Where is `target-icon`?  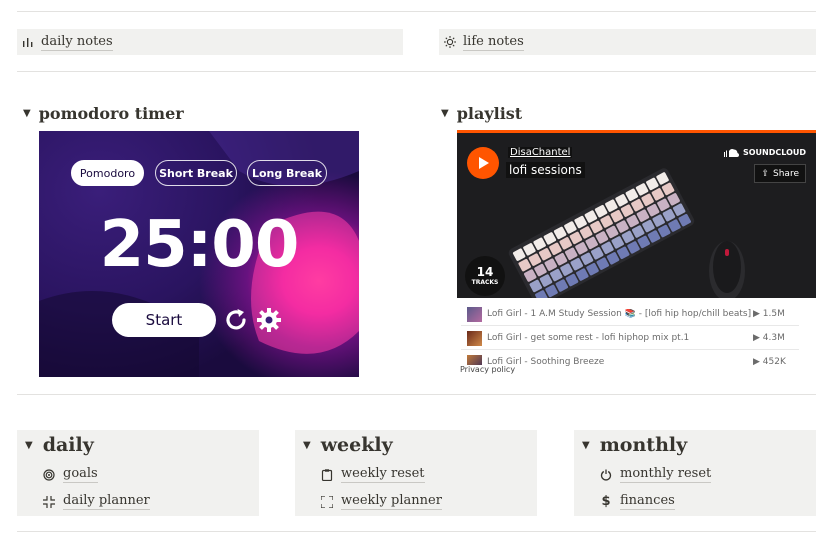
target-icon is located at coordinates (49, 474).